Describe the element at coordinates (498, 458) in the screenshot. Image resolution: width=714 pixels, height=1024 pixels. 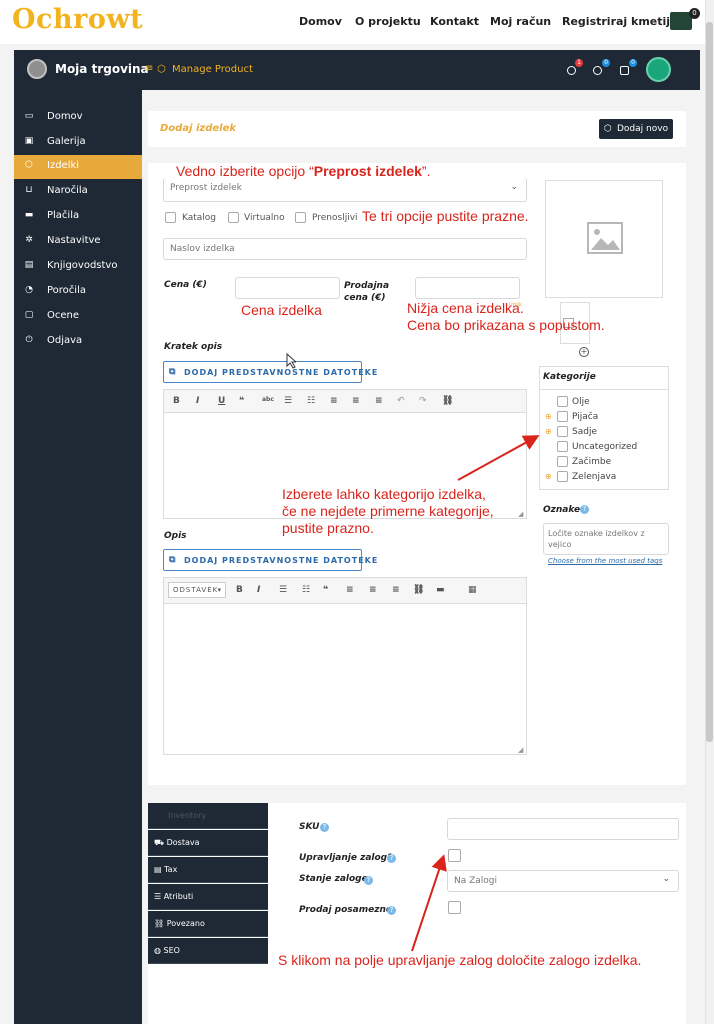
I see `arrow-to-categories` at that location.